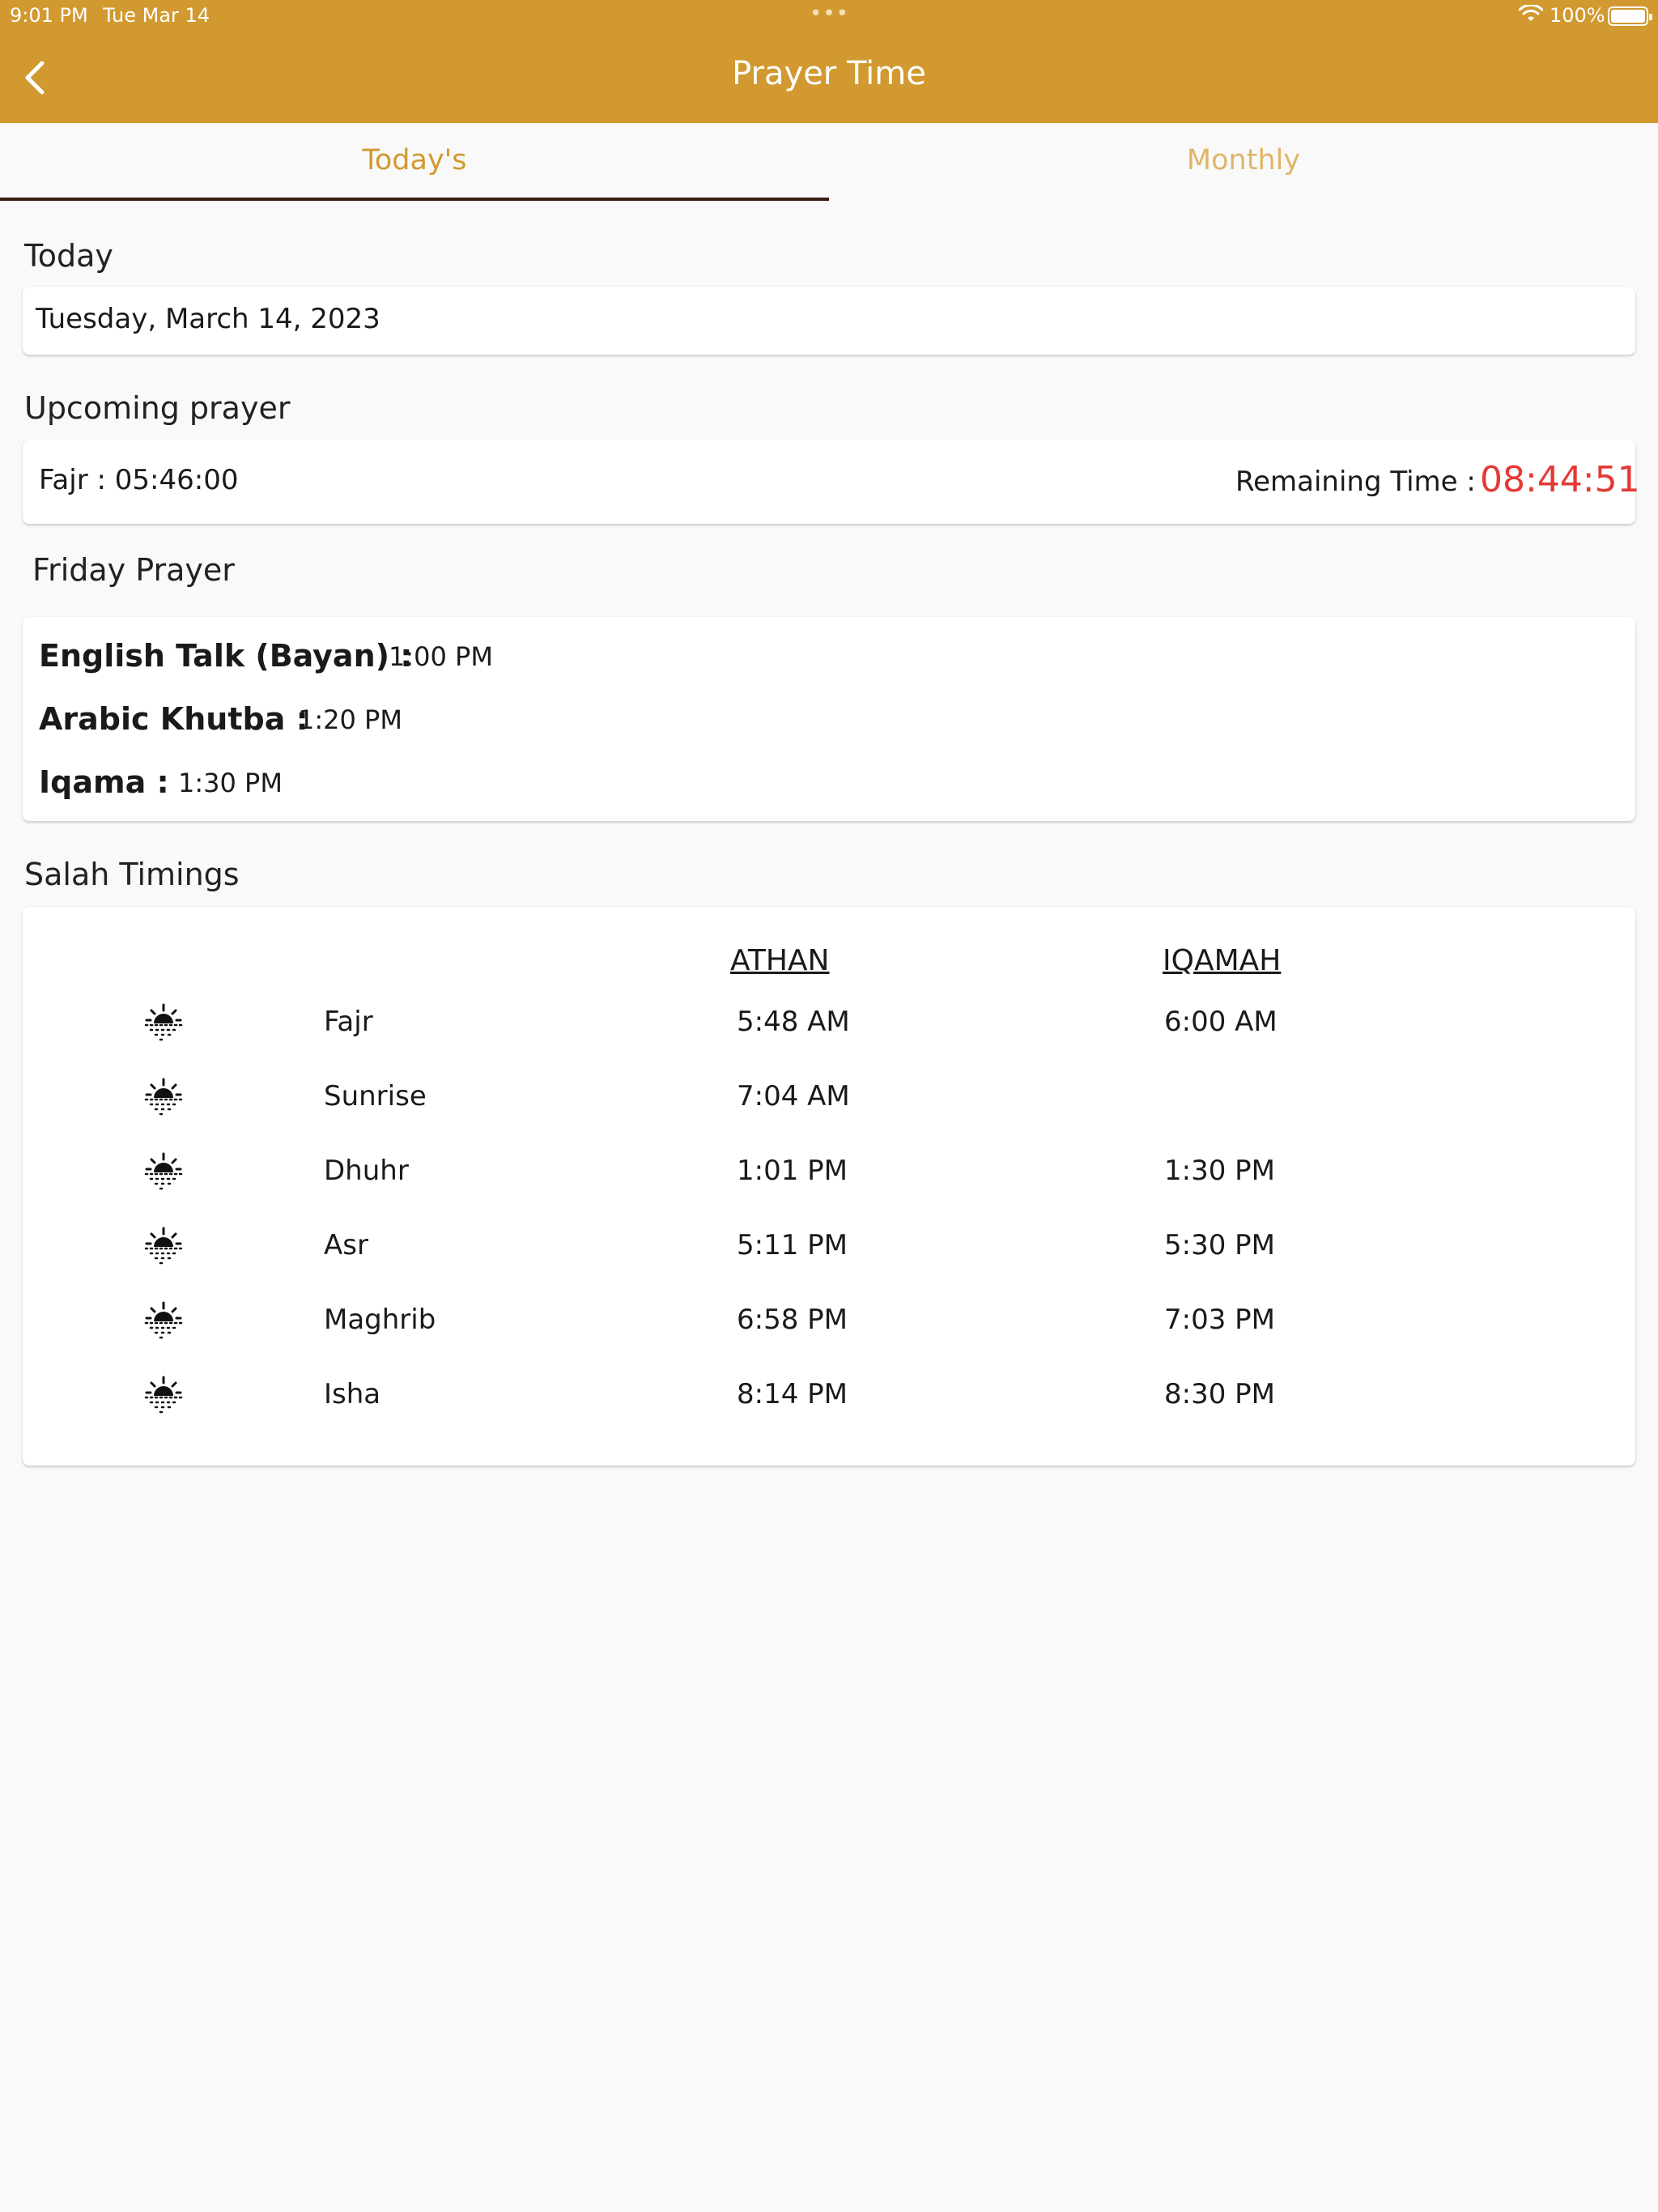 The width and height of the screenshot is (1658, 2212). What do you see at coordinates (829, 321) in the screenshot?
I see `today-date-card: Tuesday, March 14, 2023` at bounding box center [829, 321].